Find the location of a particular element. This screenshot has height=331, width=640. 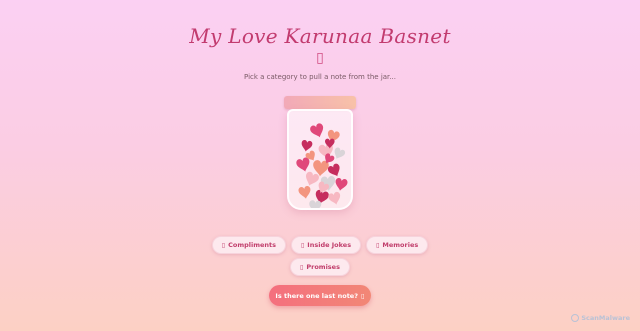

category-memories-button: ▯ Memories is located at coordinates (397, 245).